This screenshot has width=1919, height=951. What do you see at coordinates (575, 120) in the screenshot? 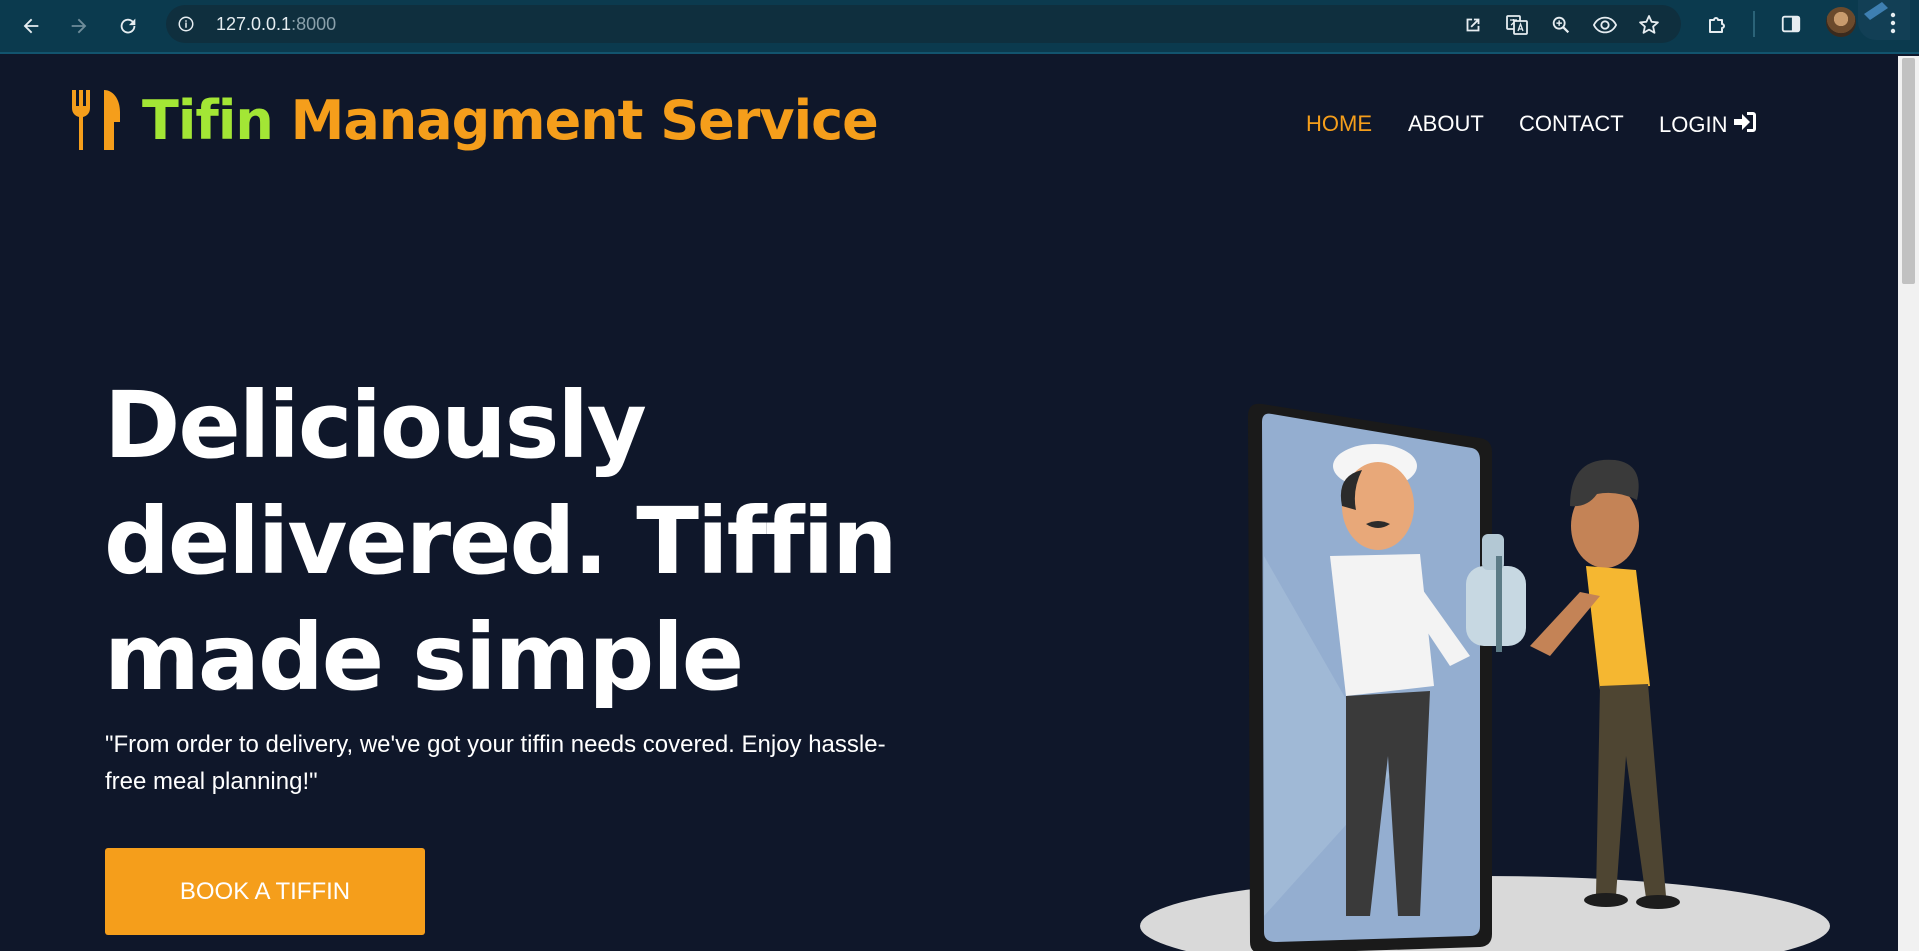
I see `brand-name-rest: Managment Service` at bounding box center [575, 120].